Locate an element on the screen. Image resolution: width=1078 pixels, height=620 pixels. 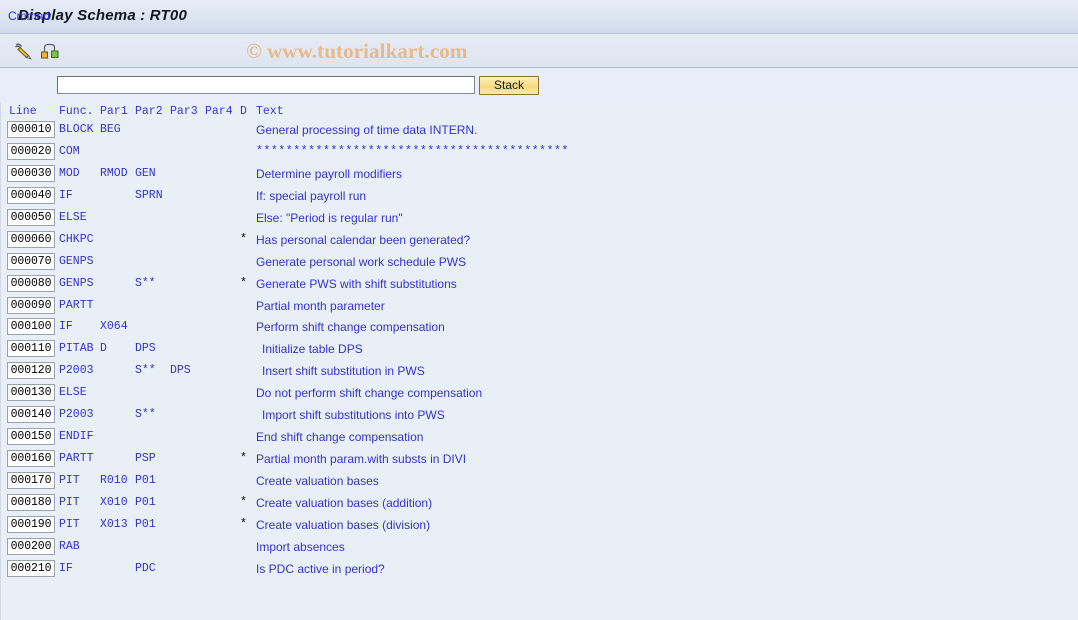
window-titlebar: Display Schema : RT00 is located at coordinates (539, 17).